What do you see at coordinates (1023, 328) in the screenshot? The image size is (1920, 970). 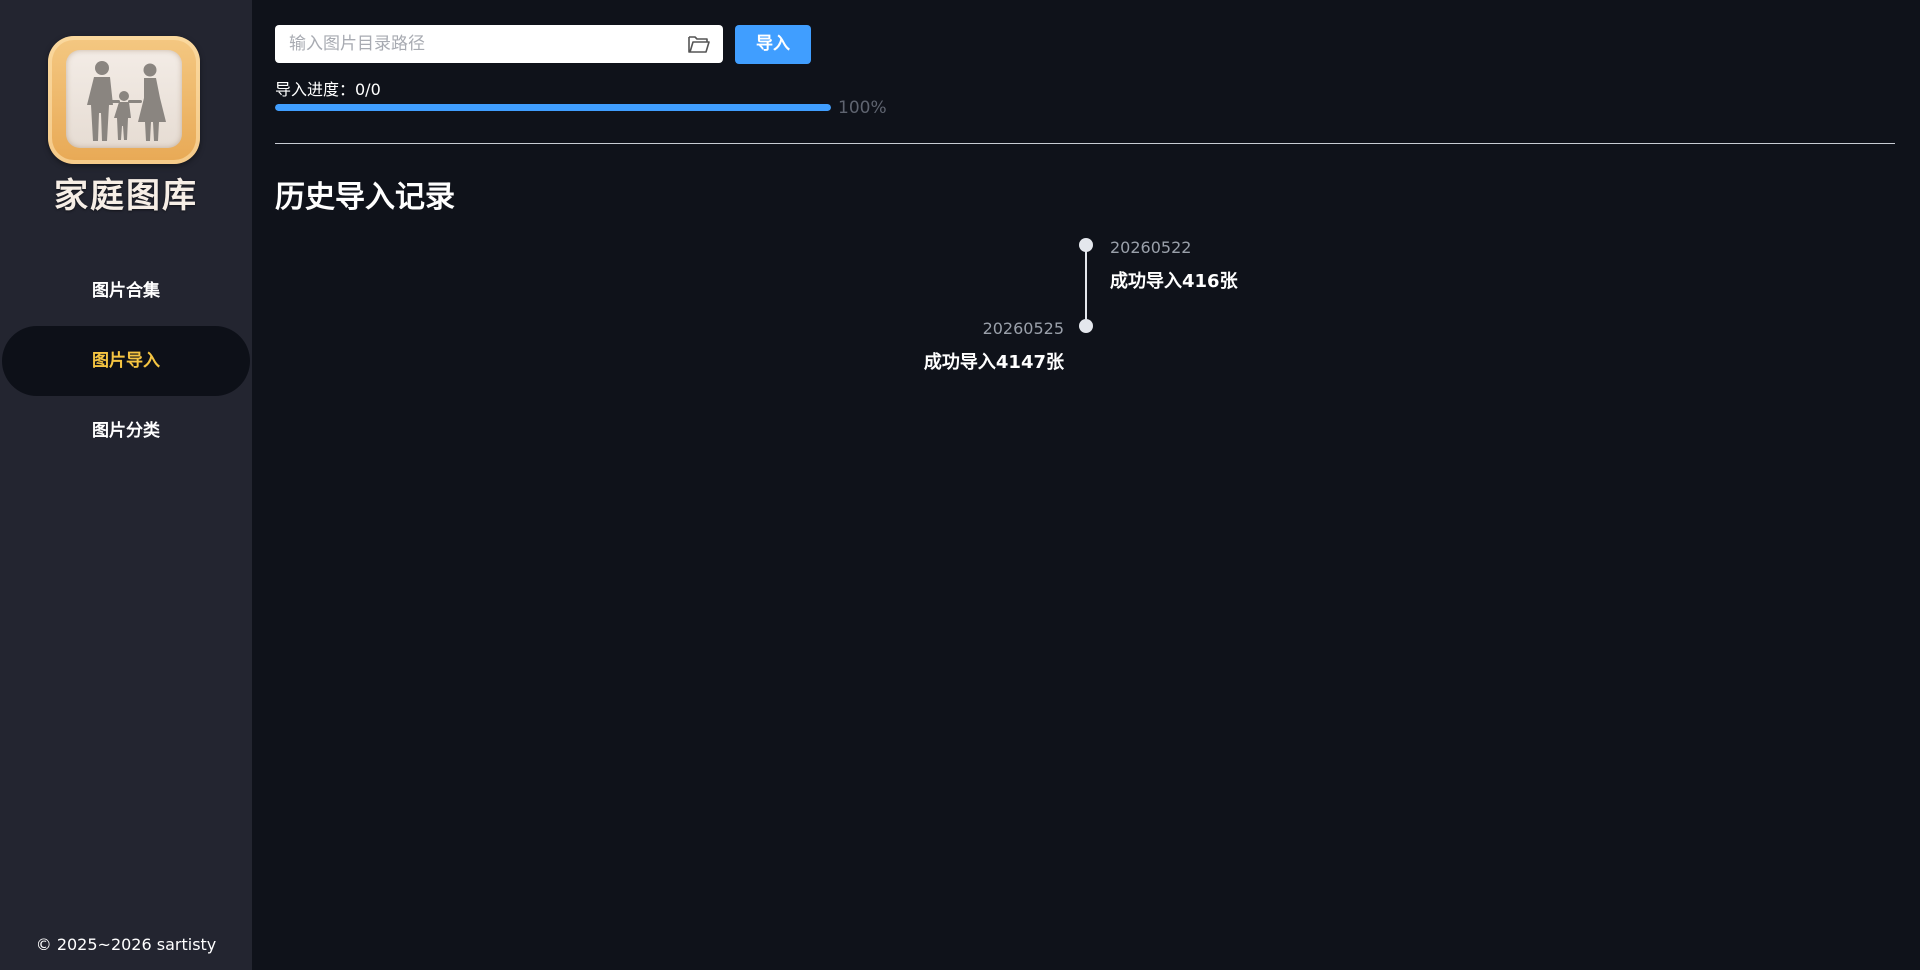 I see `timeline-date: 20260525` at bounding box center [1023, 328].